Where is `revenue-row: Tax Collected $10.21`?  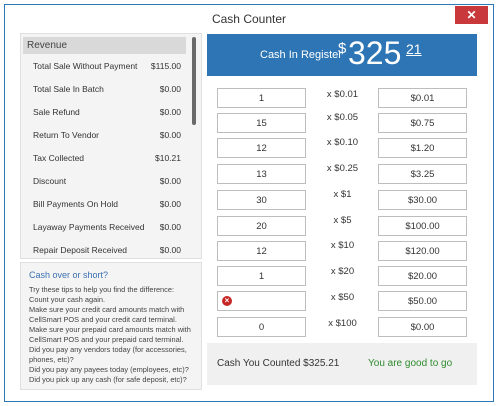 revenue-row: Tax Collected $10.21 is located at coordinates (107, 160).